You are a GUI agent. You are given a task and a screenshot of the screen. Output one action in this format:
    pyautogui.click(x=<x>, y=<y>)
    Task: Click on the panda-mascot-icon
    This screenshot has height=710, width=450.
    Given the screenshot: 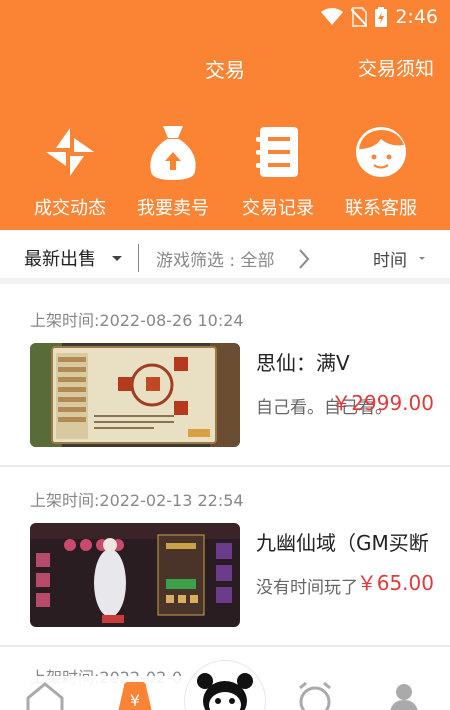 What is the action you would take?
    pyautogui.click(x=225, y=691)
    